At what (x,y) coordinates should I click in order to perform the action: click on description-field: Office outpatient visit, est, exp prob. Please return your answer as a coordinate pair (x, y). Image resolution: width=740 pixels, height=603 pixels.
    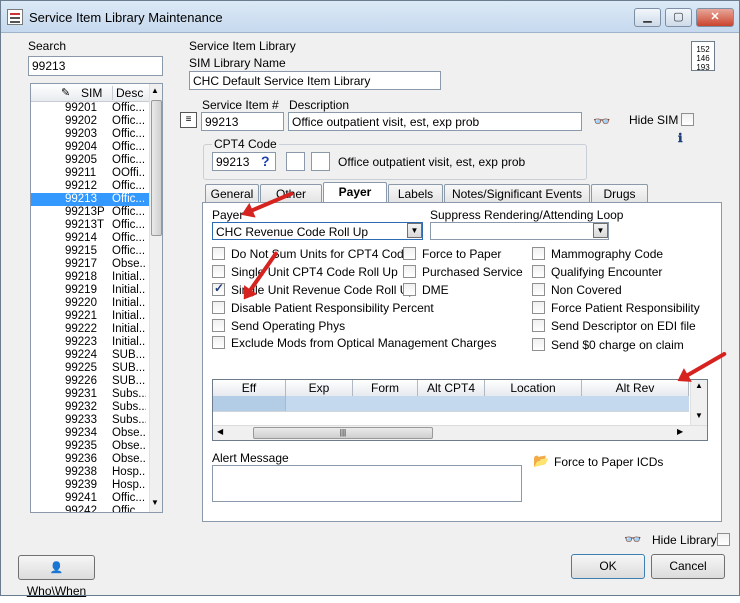
    Looking at the image, I should click on (435, 121).